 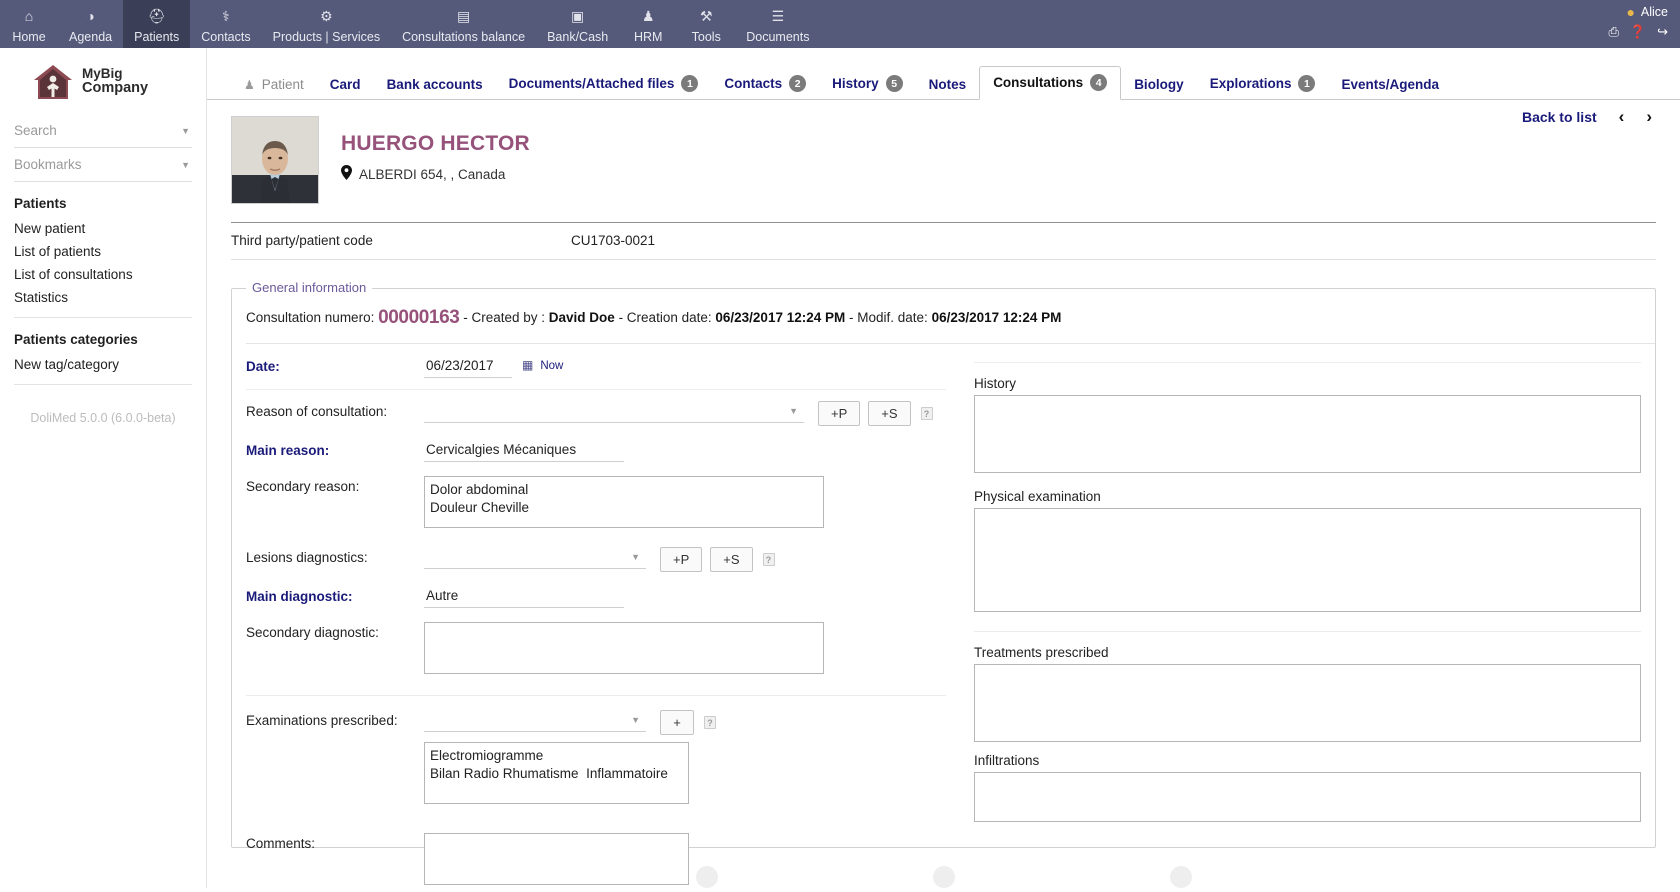 I want to click on reason-select, so click(x=614, y=412).